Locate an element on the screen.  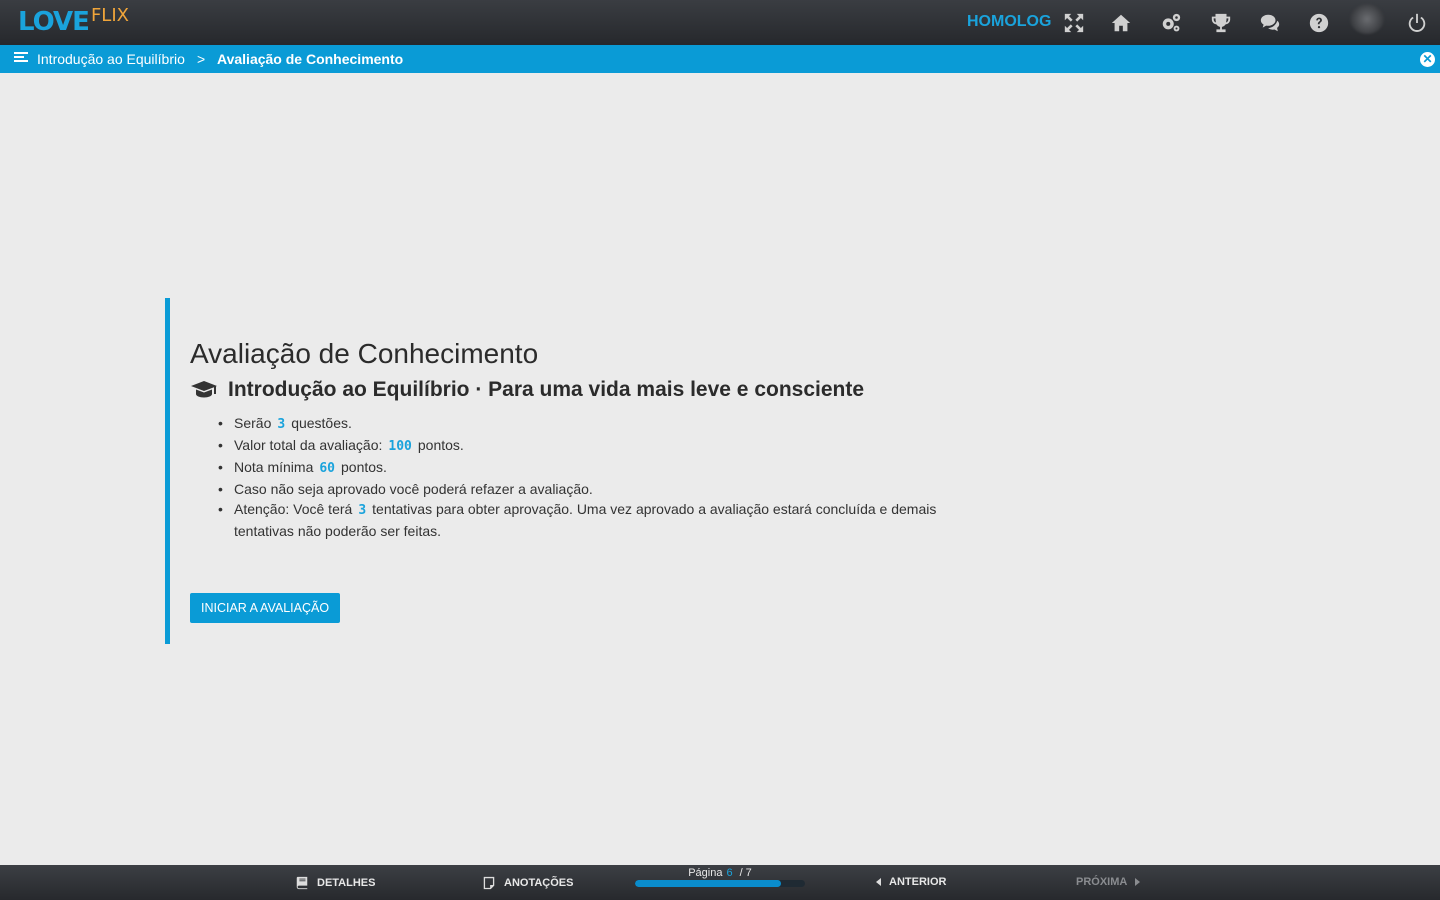
breadcrumb-current: Avaliação de Conhecimento is located at coordinates (310, 59).